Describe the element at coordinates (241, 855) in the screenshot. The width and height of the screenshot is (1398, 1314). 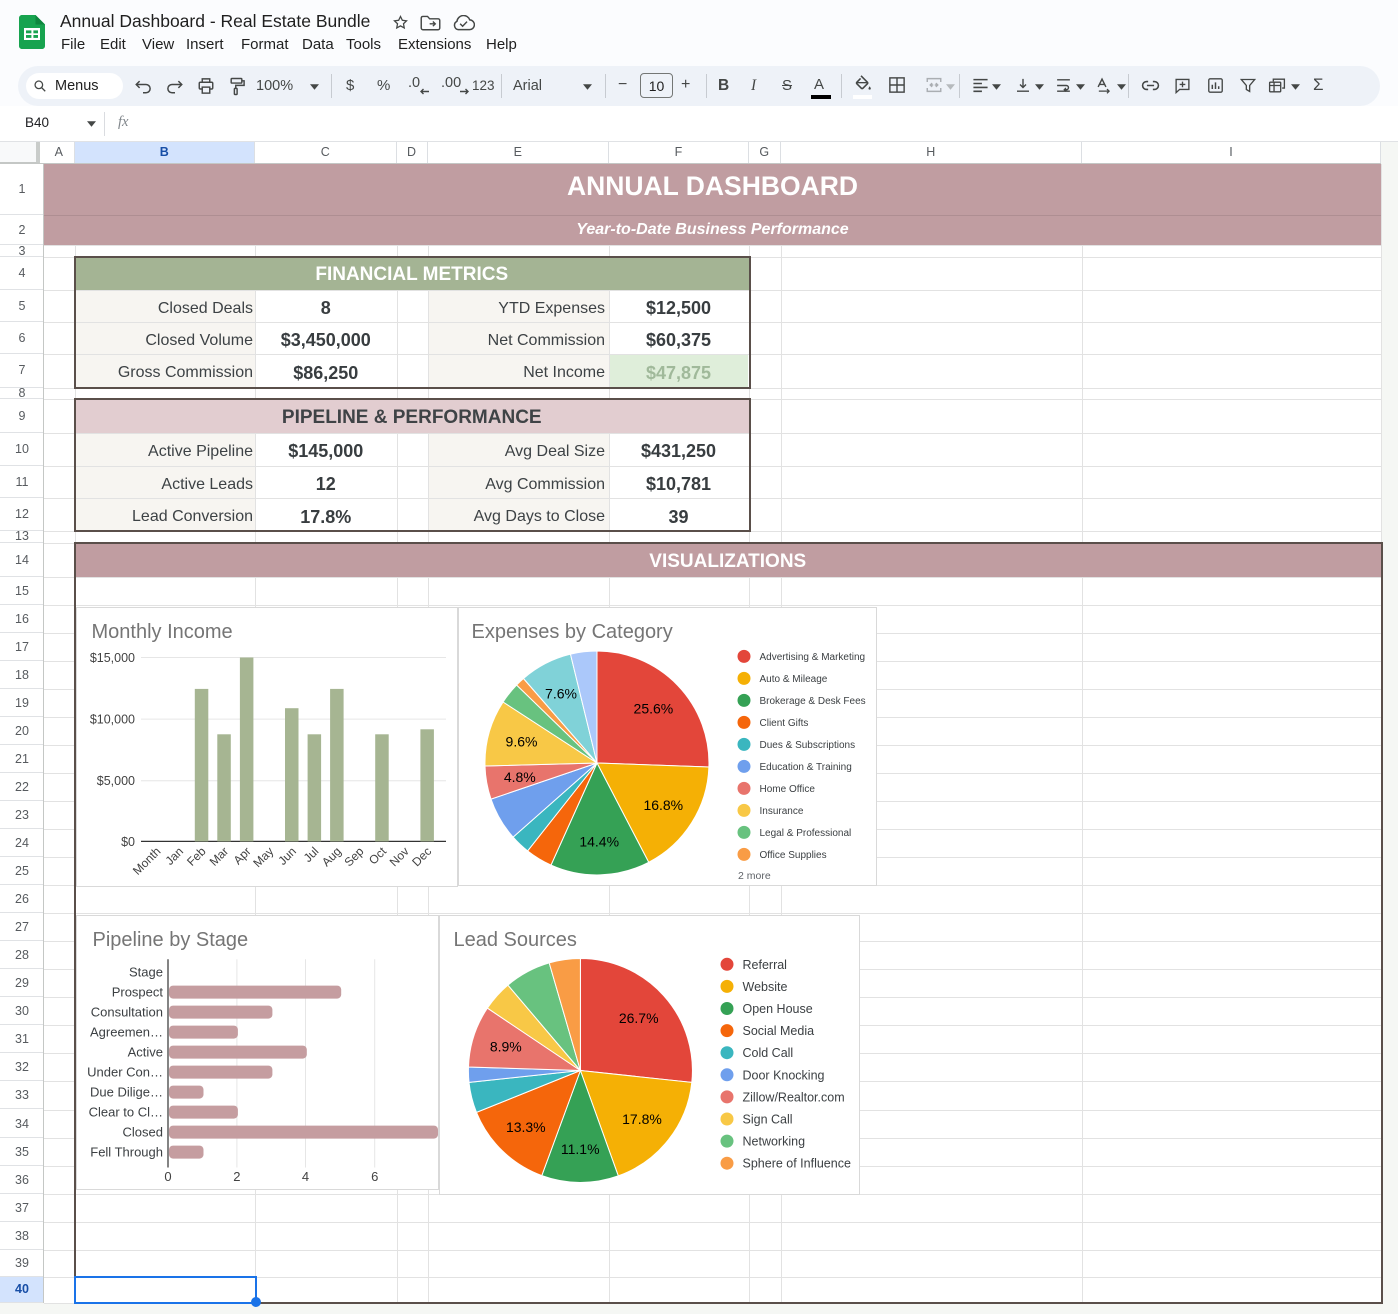
I see `svg-text: Apr` at that location.